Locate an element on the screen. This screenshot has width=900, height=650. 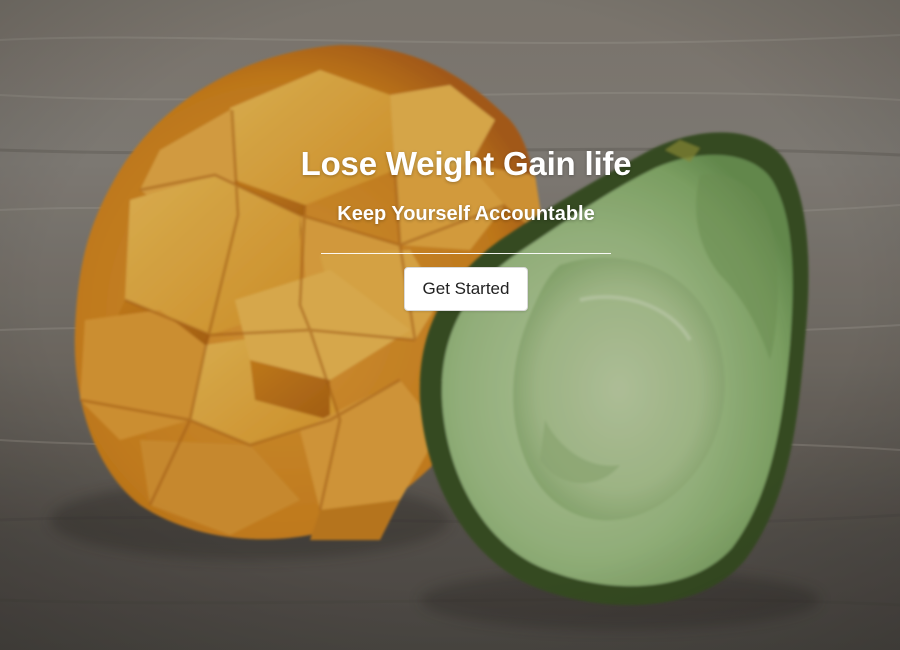
hero-subheadline: Keep Yourself Accountable is located at coordinates (466, 214).